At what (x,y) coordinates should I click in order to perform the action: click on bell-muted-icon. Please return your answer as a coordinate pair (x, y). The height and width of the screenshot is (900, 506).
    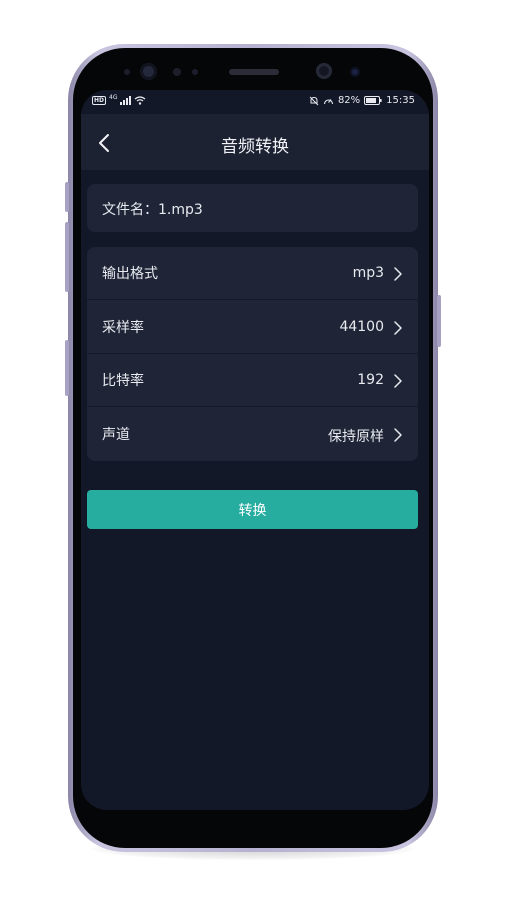
    Looking at the image, I should click on (314, 100).